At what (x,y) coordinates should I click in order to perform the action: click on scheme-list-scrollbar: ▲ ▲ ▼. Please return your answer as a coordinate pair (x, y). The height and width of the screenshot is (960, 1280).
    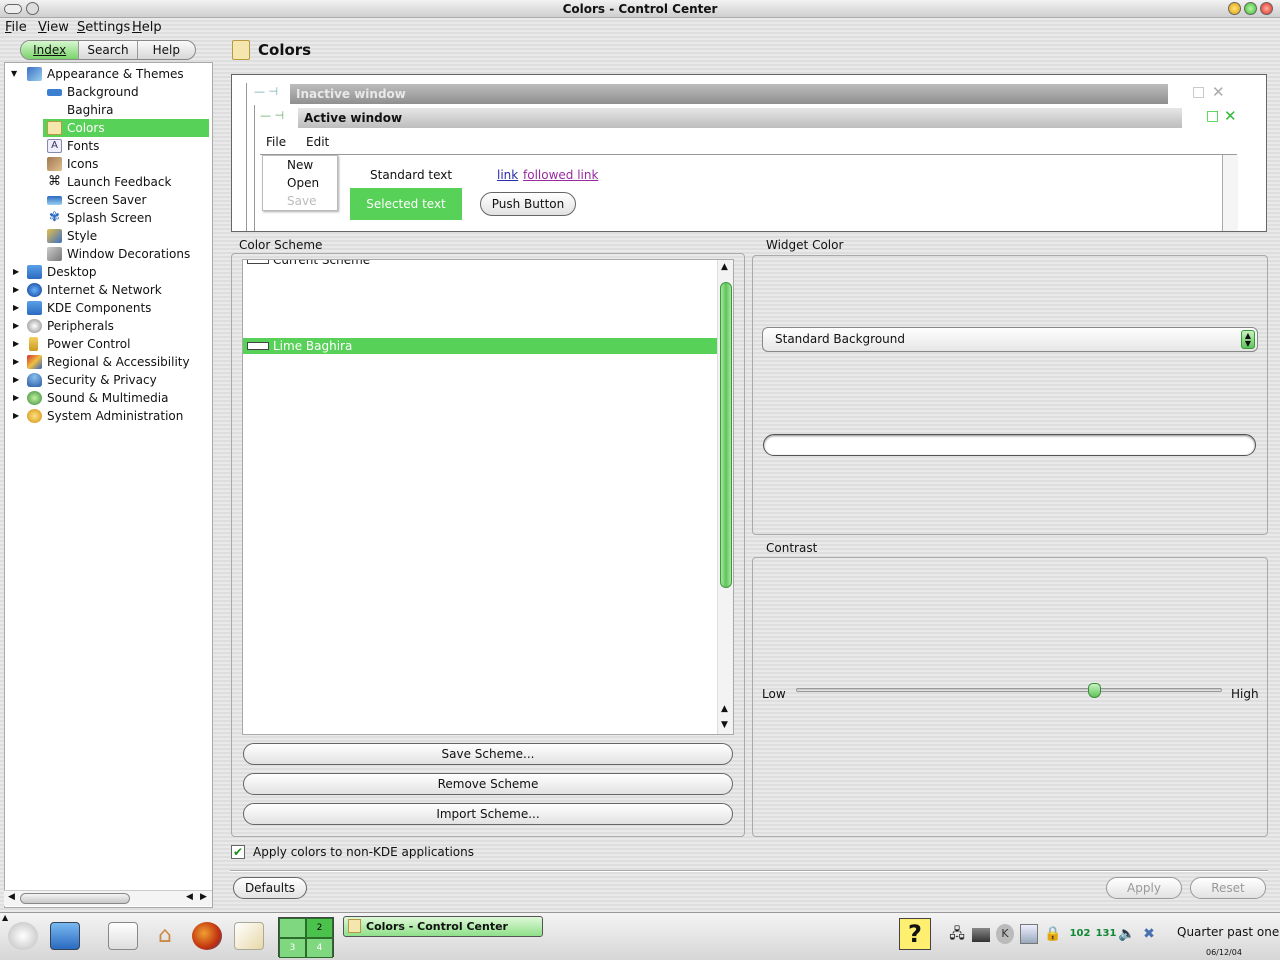
    Looking at the image, I should click on (725, 497).